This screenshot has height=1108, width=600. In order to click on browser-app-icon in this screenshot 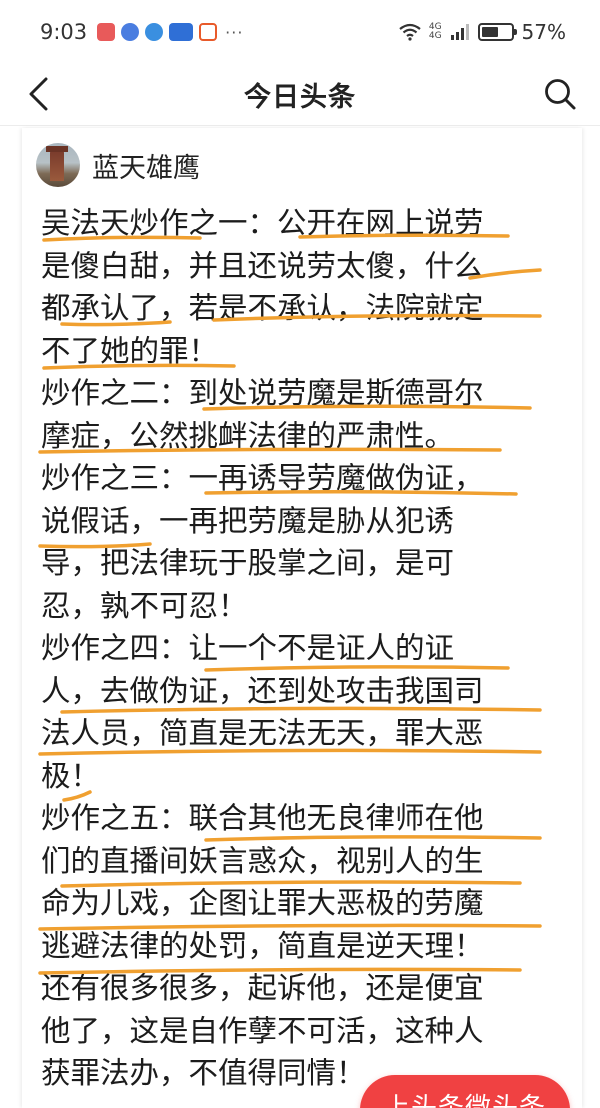, I will do `click(154, 32)`.